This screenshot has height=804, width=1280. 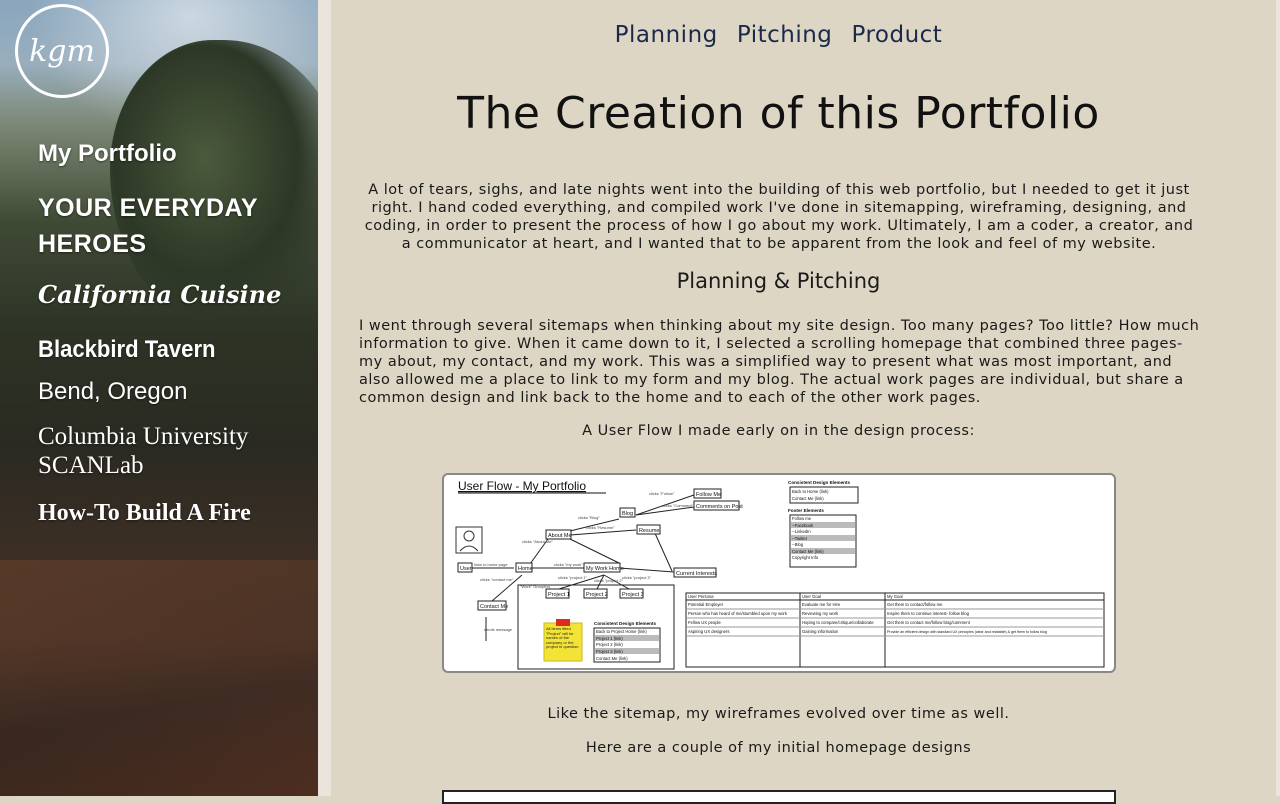 What do you see at coordinates (708, 495) in the screenshot?
I see `node-follow-me: Follow Me` at bounding box center [708, 495].